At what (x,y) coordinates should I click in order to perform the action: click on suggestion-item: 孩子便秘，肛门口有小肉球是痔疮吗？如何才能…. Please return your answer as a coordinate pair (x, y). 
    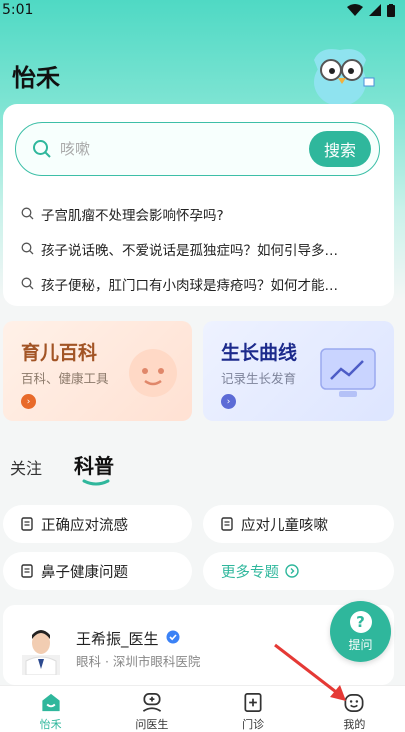
    Looking at the image, I should click on (198, 283).